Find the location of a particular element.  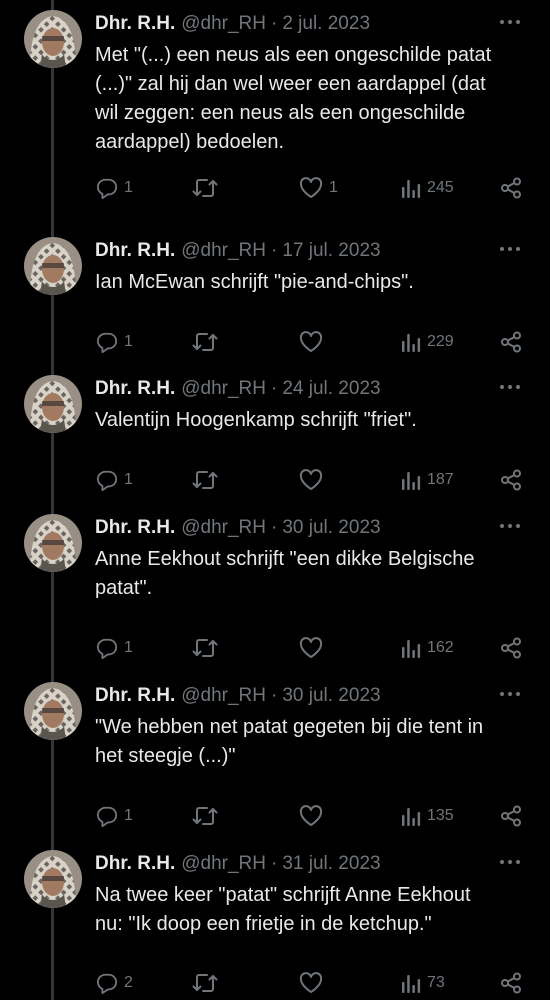

reply-button: 2 is located at coordinates (114, 983).